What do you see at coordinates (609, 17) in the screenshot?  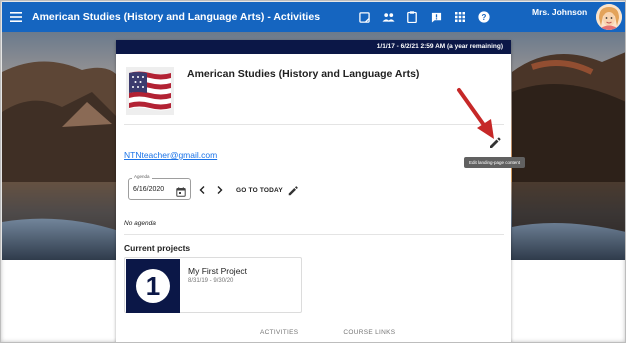 I see `avatar` at bounding box center [609, 17].